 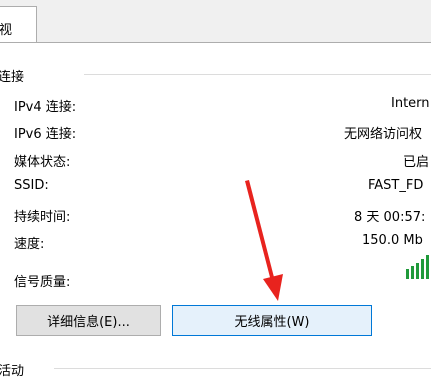 I want to click on wireless-properties-button: 无线属性(W), so click(x=272, y=320).